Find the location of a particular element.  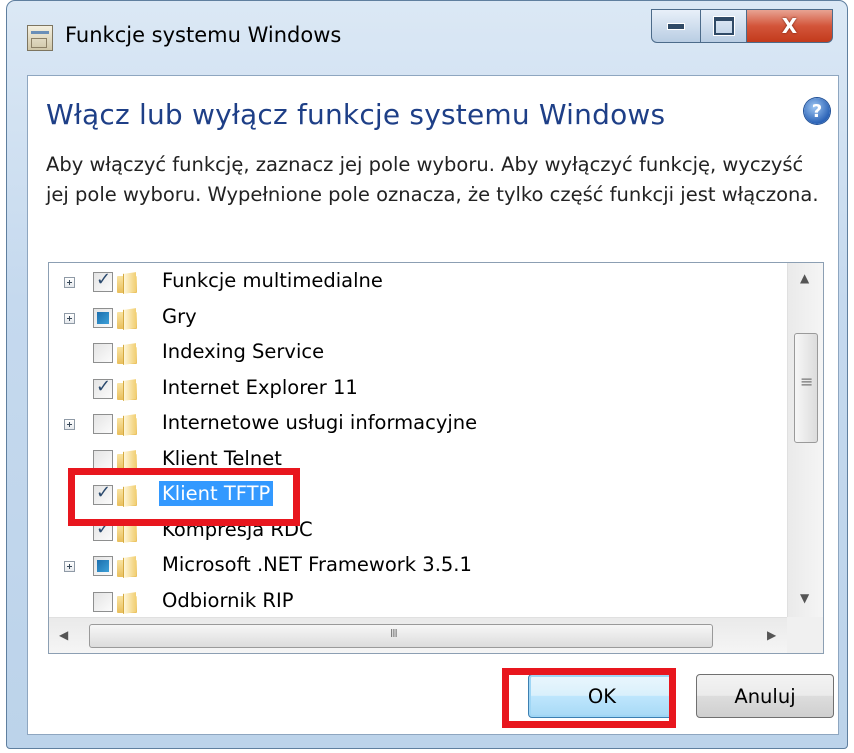

feature-label: Internet Explorer 11 is located at coordinates (260, 387).